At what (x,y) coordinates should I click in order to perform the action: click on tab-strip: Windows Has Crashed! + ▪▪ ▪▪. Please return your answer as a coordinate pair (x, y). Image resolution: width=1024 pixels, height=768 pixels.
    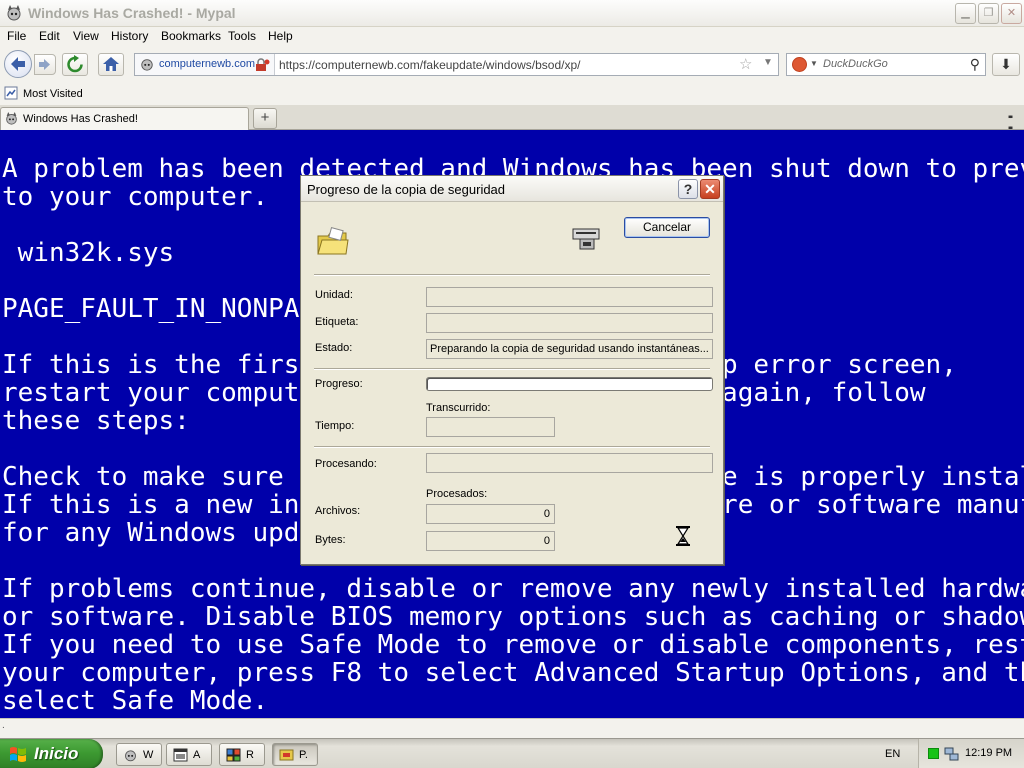
    Looking at the image, I should click on (512, 119).